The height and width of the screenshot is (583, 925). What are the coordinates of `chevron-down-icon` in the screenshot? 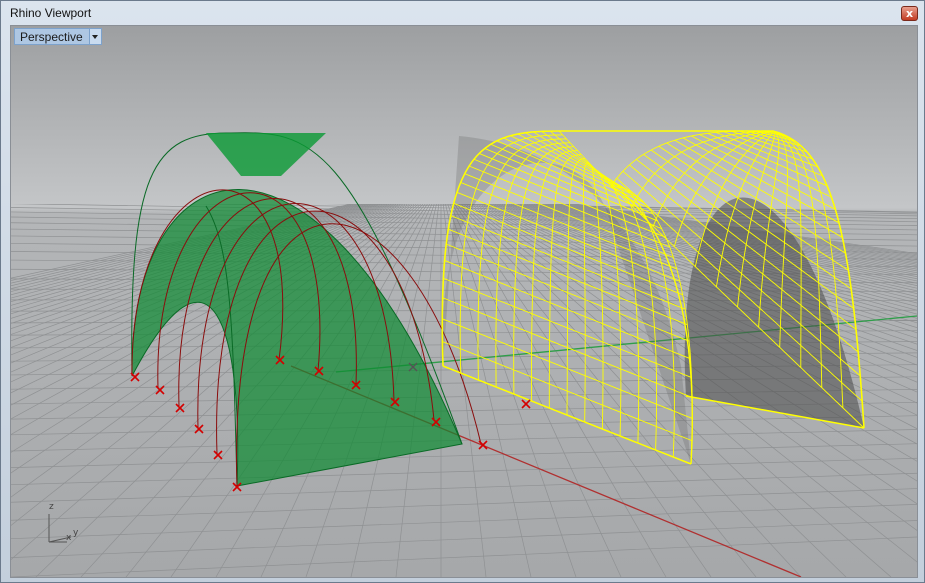 It's located at (94, 36).